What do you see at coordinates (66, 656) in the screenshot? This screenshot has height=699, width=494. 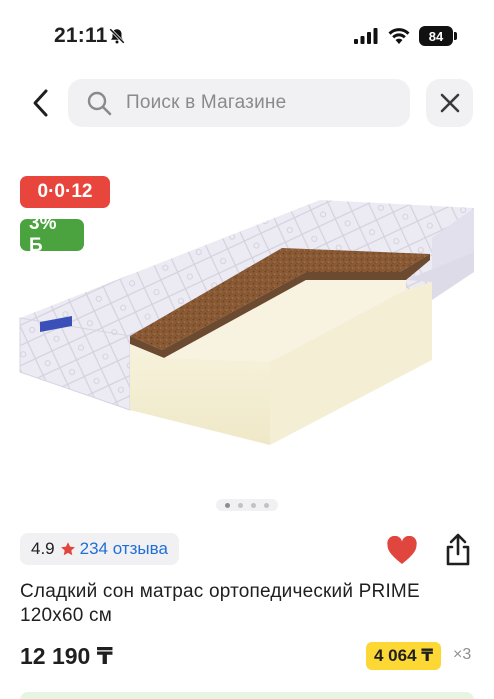 I see `product-price: 12 190 ₸` at bounding box center [66, 656].